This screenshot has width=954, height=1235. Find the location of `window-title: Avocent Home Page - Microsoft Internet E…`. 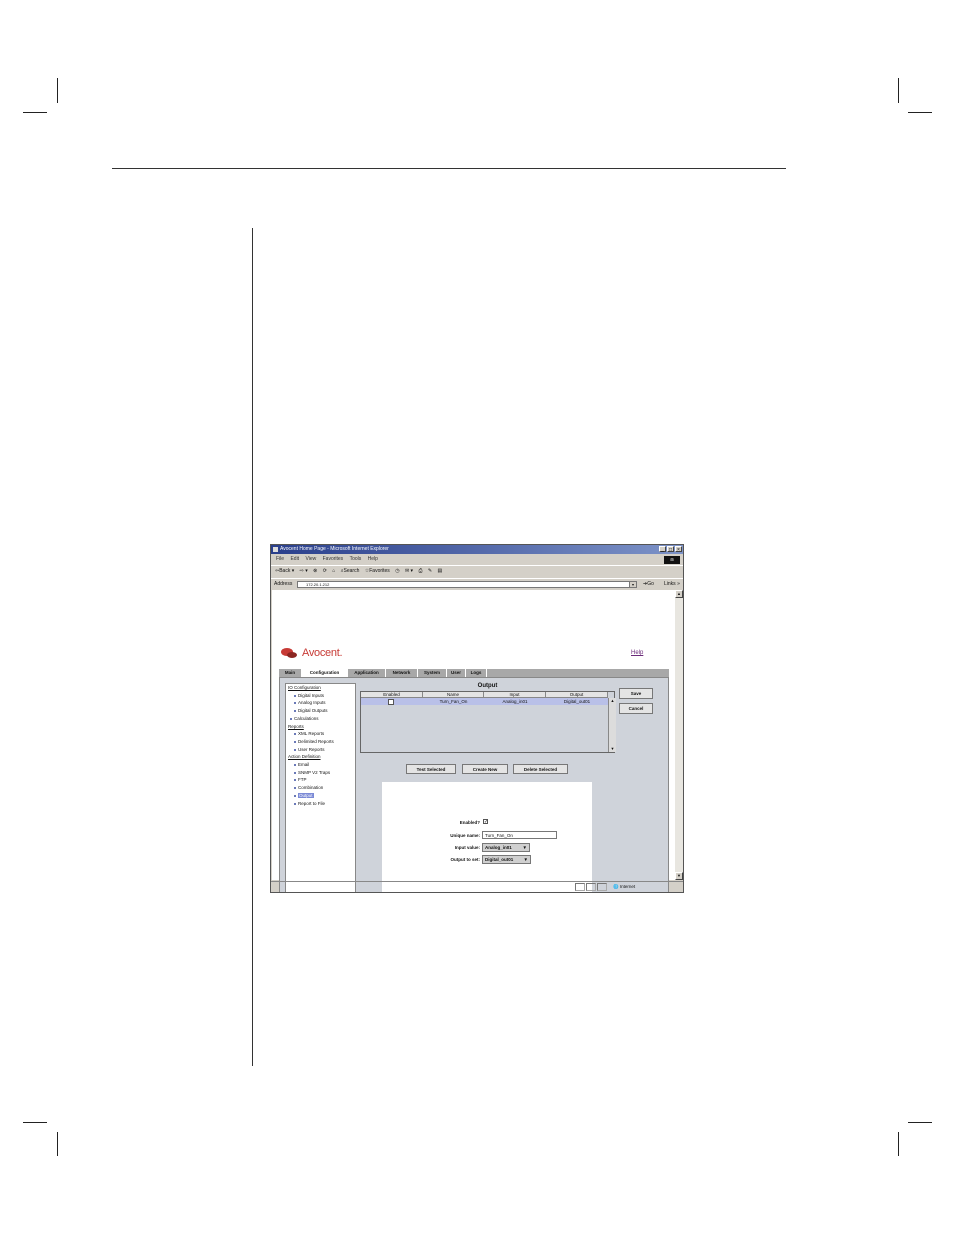

window-title: Avocent Home Page - Microsoft Internet E… is located at coordinates (334, 549).